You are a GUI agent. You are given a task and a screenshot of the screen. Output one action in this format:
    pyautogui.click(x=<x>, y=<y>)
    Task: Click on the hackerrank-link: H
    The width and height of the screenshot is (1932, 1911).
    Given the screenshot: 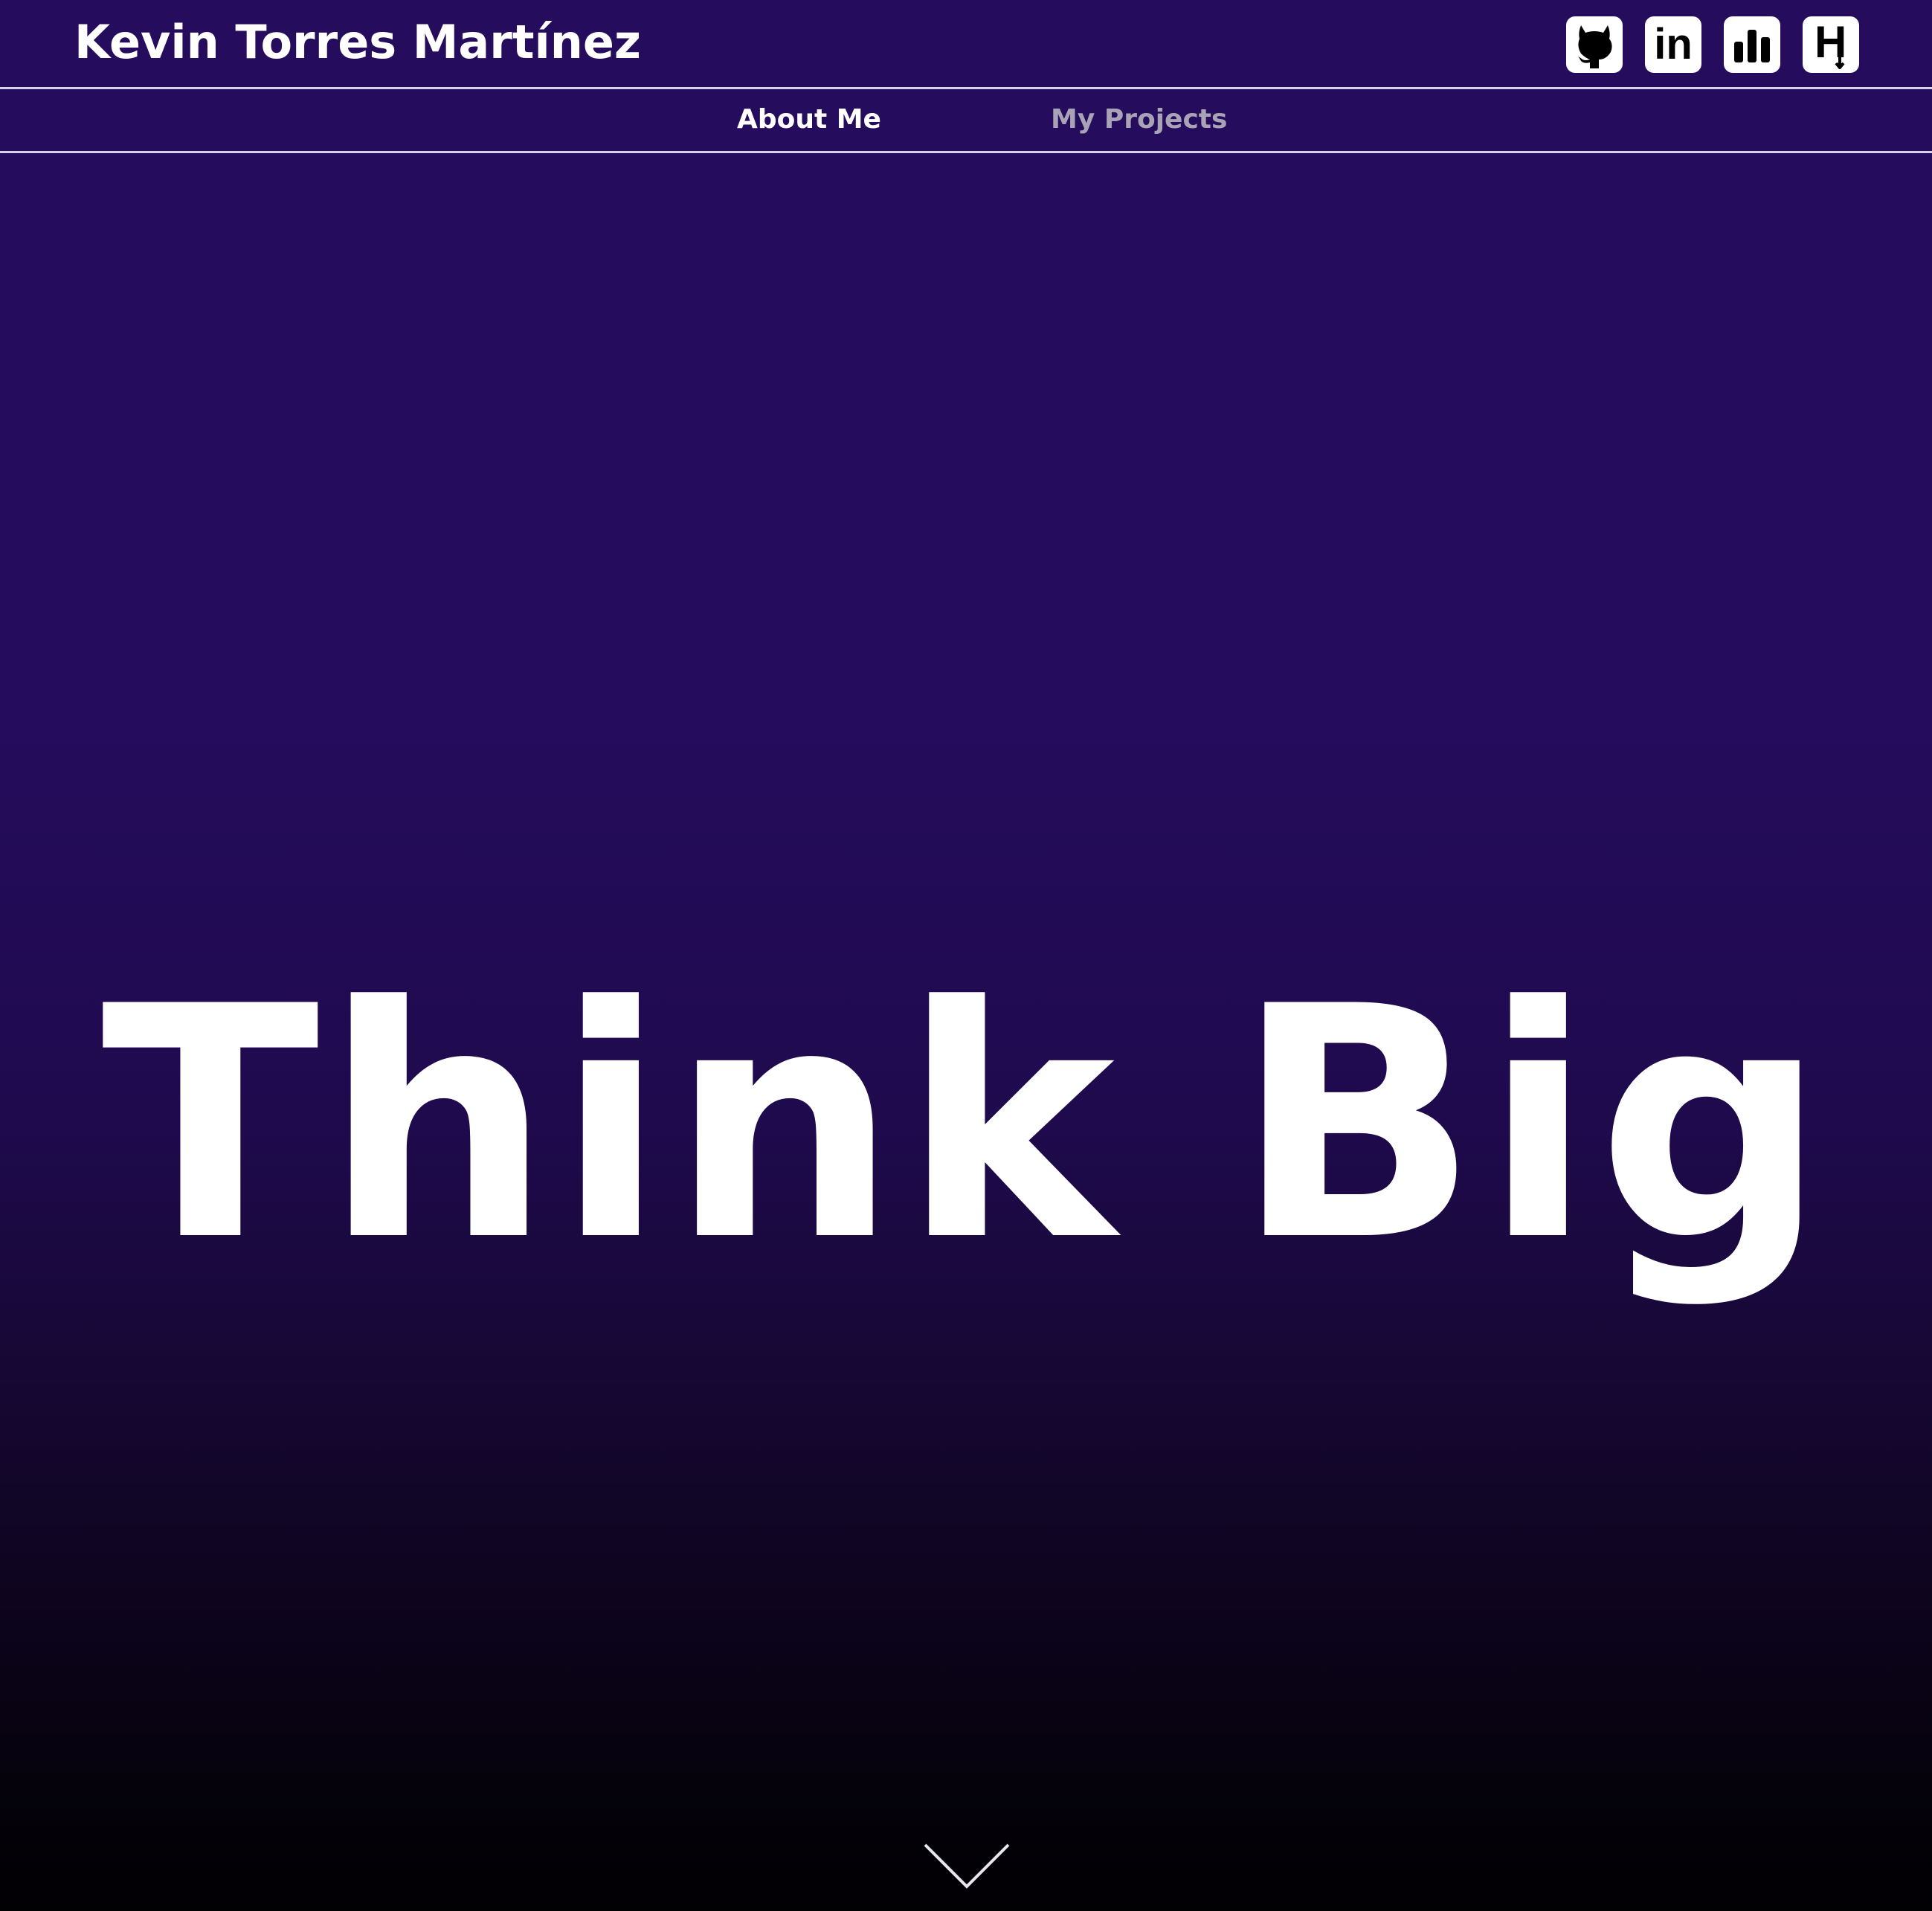 What is the action you would take?
    pyautogui.click(x=1831, y=45)
    